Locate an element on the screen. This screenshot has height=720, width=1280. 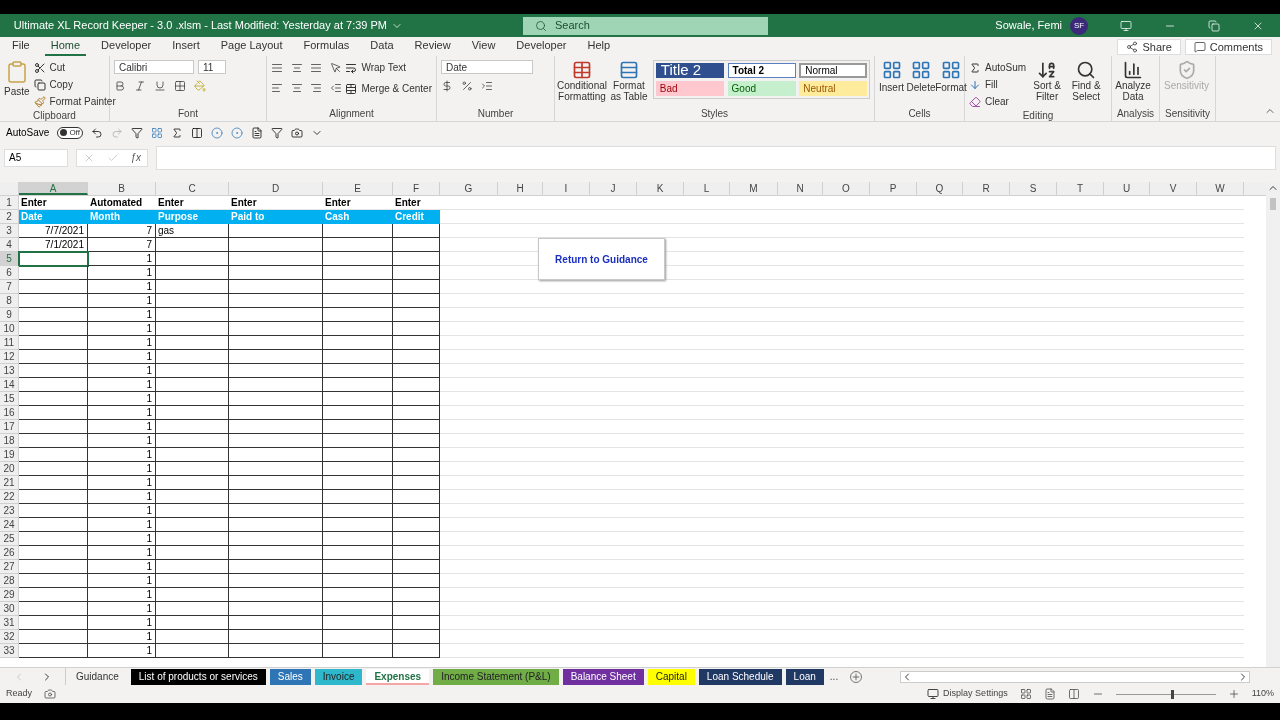
column-header: P is located at coordinates (893, 188).